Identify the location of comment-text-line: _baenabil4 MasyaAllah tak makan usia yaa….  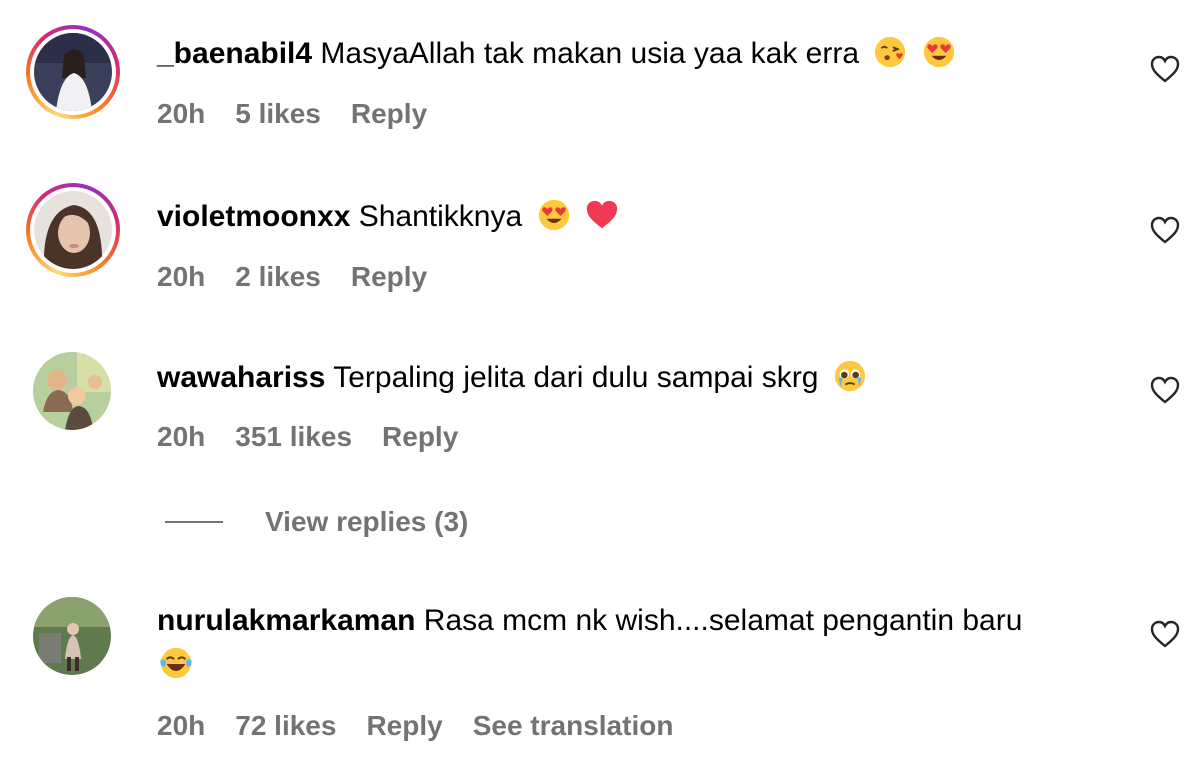
(644, 54).